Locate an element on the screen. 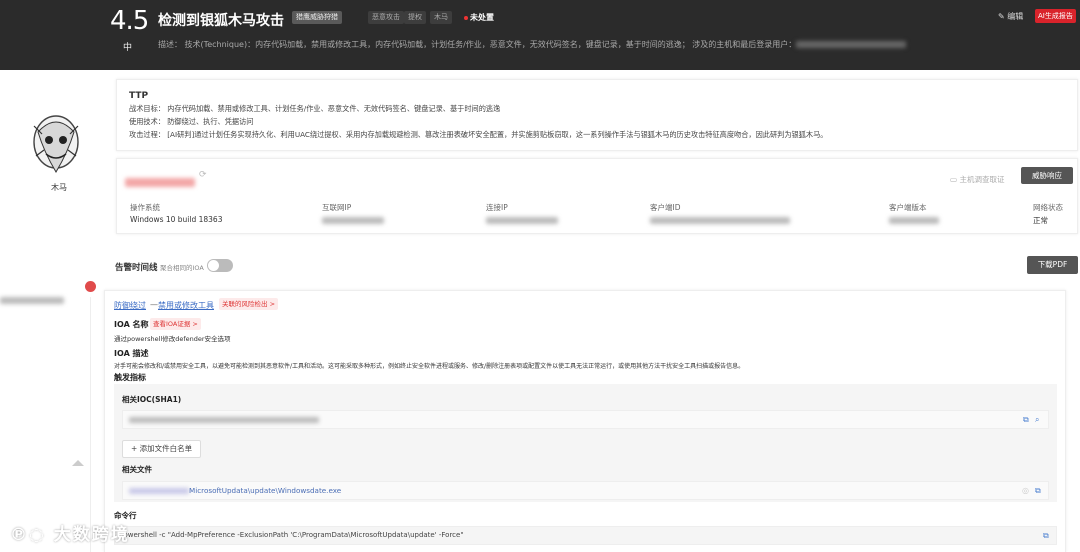 The width and height of the screenshot is (1080, 552). file-field: MicrosoftUpdata\update\Windowsdate.exe is located at coordinates (585, 490).